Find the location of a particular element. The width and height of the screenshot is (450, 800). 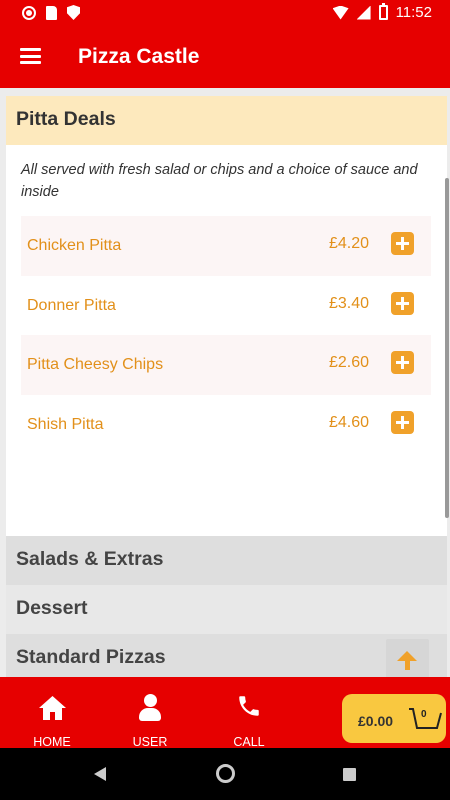

item-price: £2.60 is located at coordinates (349, 362).